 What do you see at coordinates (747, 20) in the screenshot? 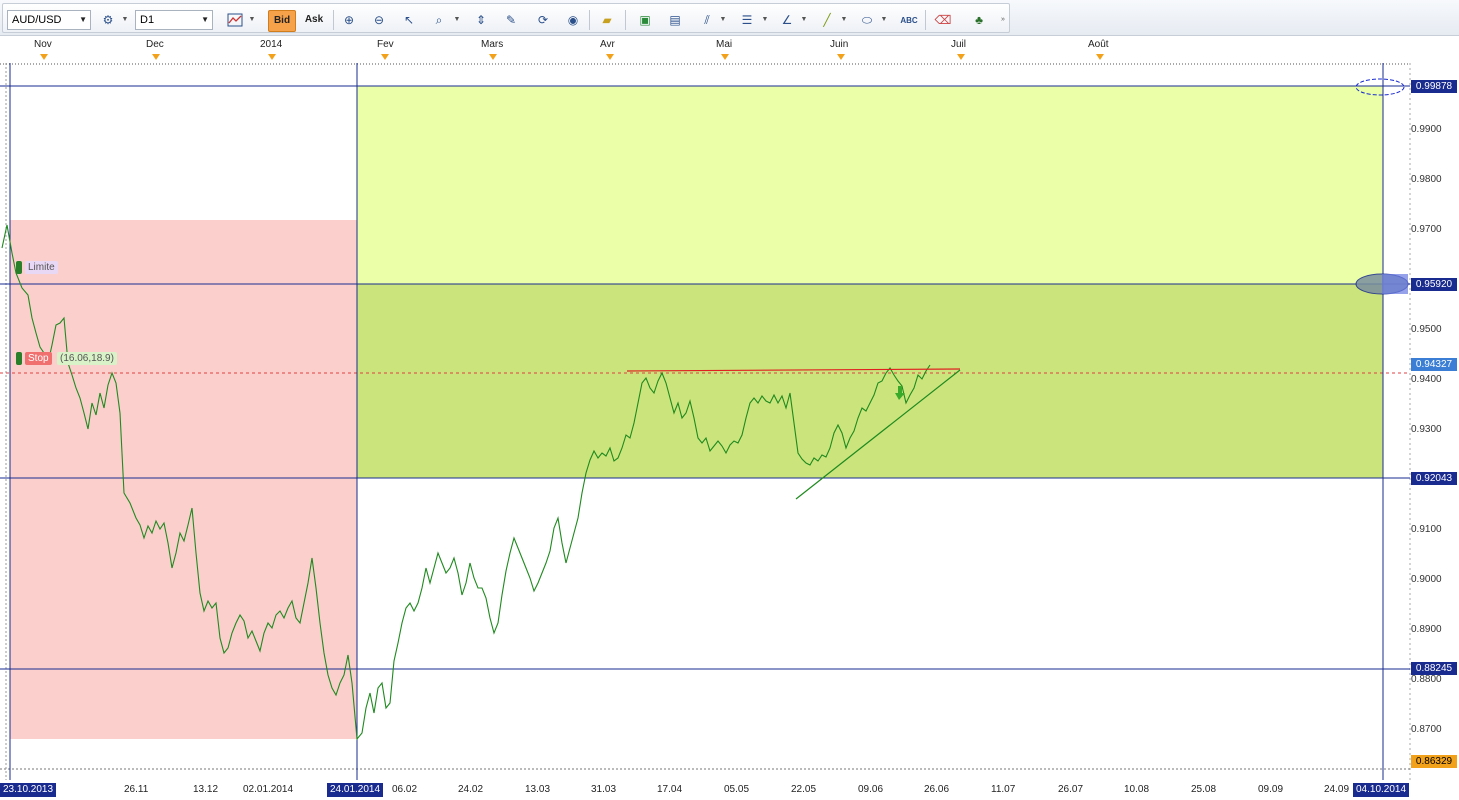
I see `levels-icon: ☰` at bounding box center [747, 20].